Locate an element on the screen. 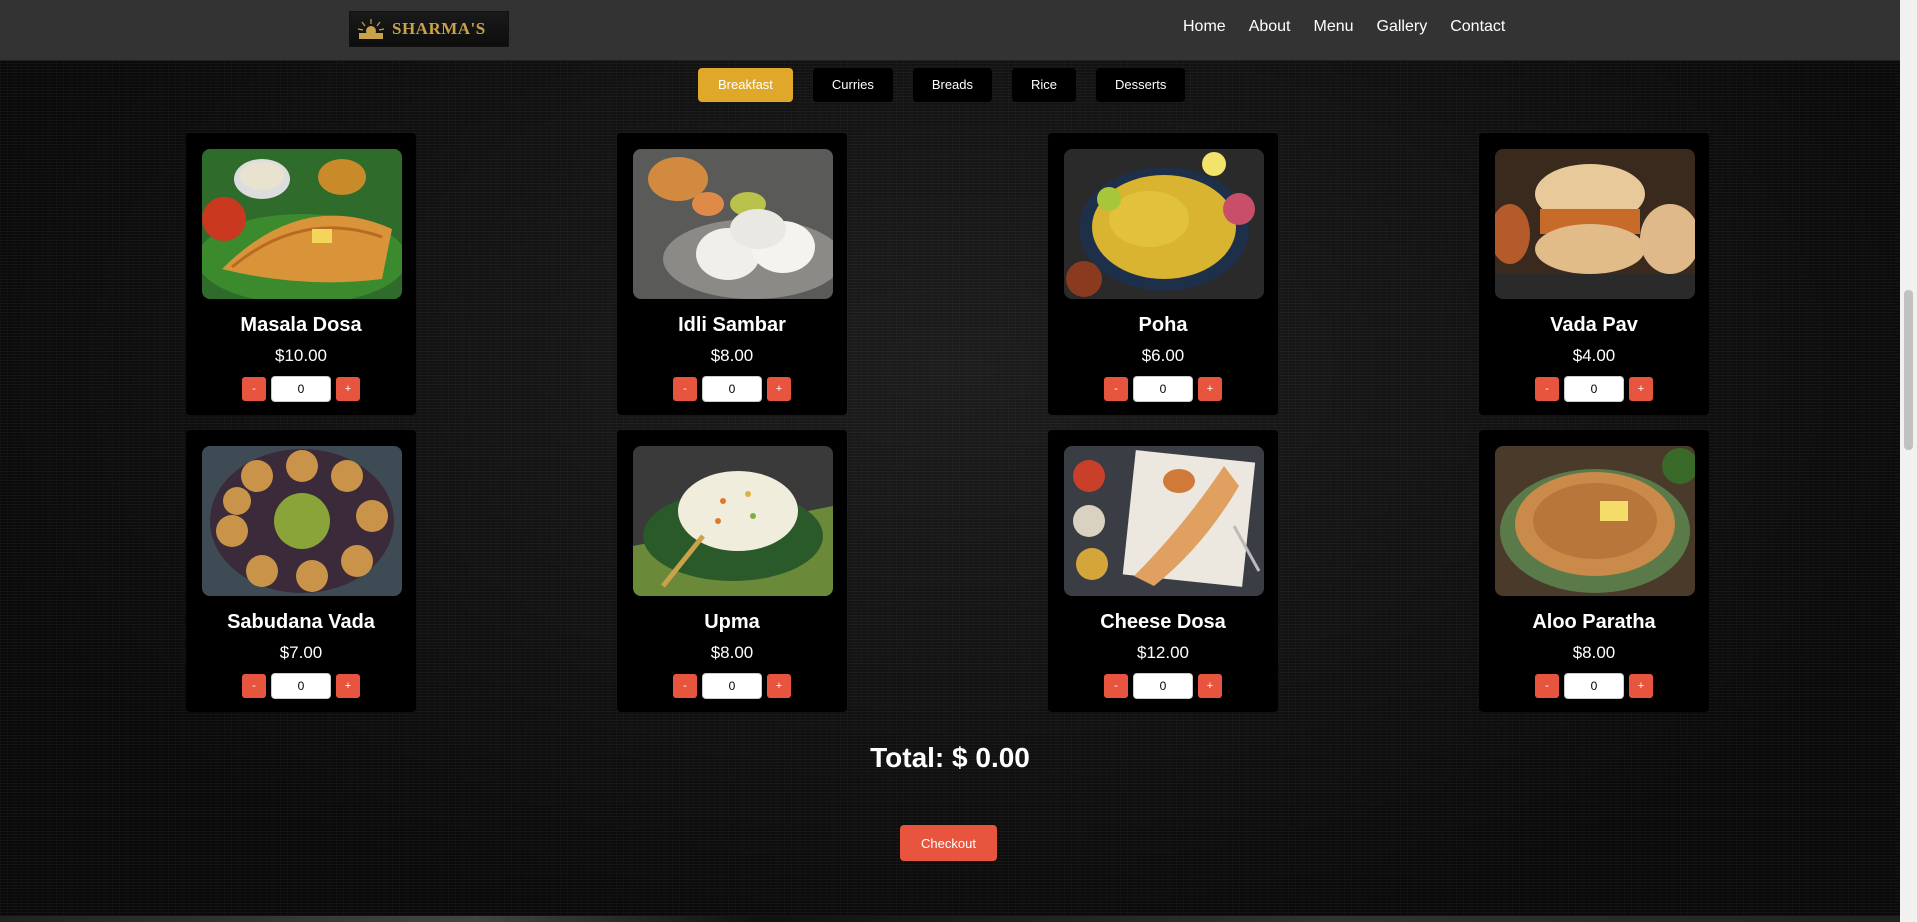  brand-name: SHARMA'S is located at coordinates (439, 28).